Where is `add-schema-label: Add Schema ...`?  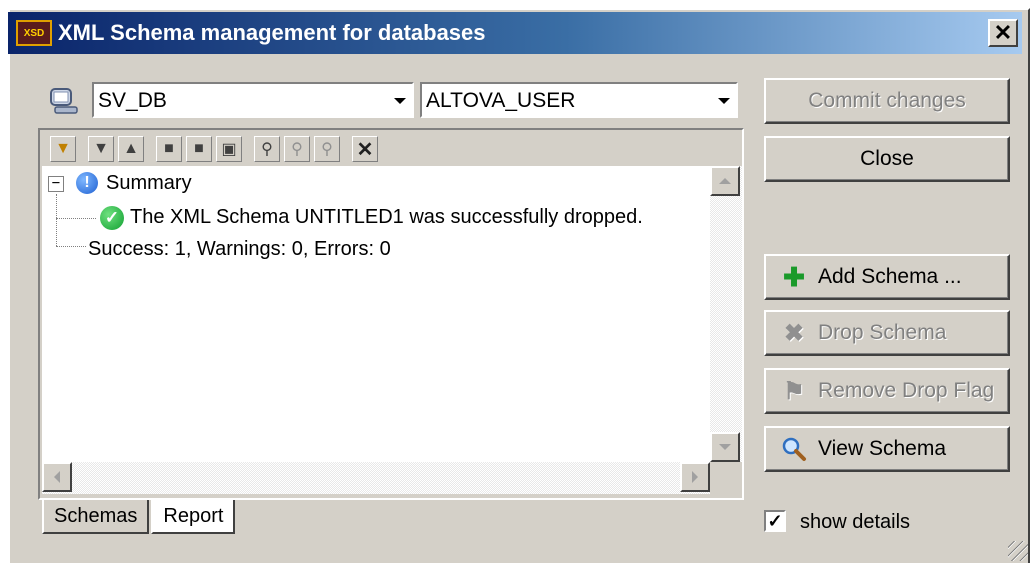
add-schema-label: Add Schema ... is located at coordinates (890, 276).